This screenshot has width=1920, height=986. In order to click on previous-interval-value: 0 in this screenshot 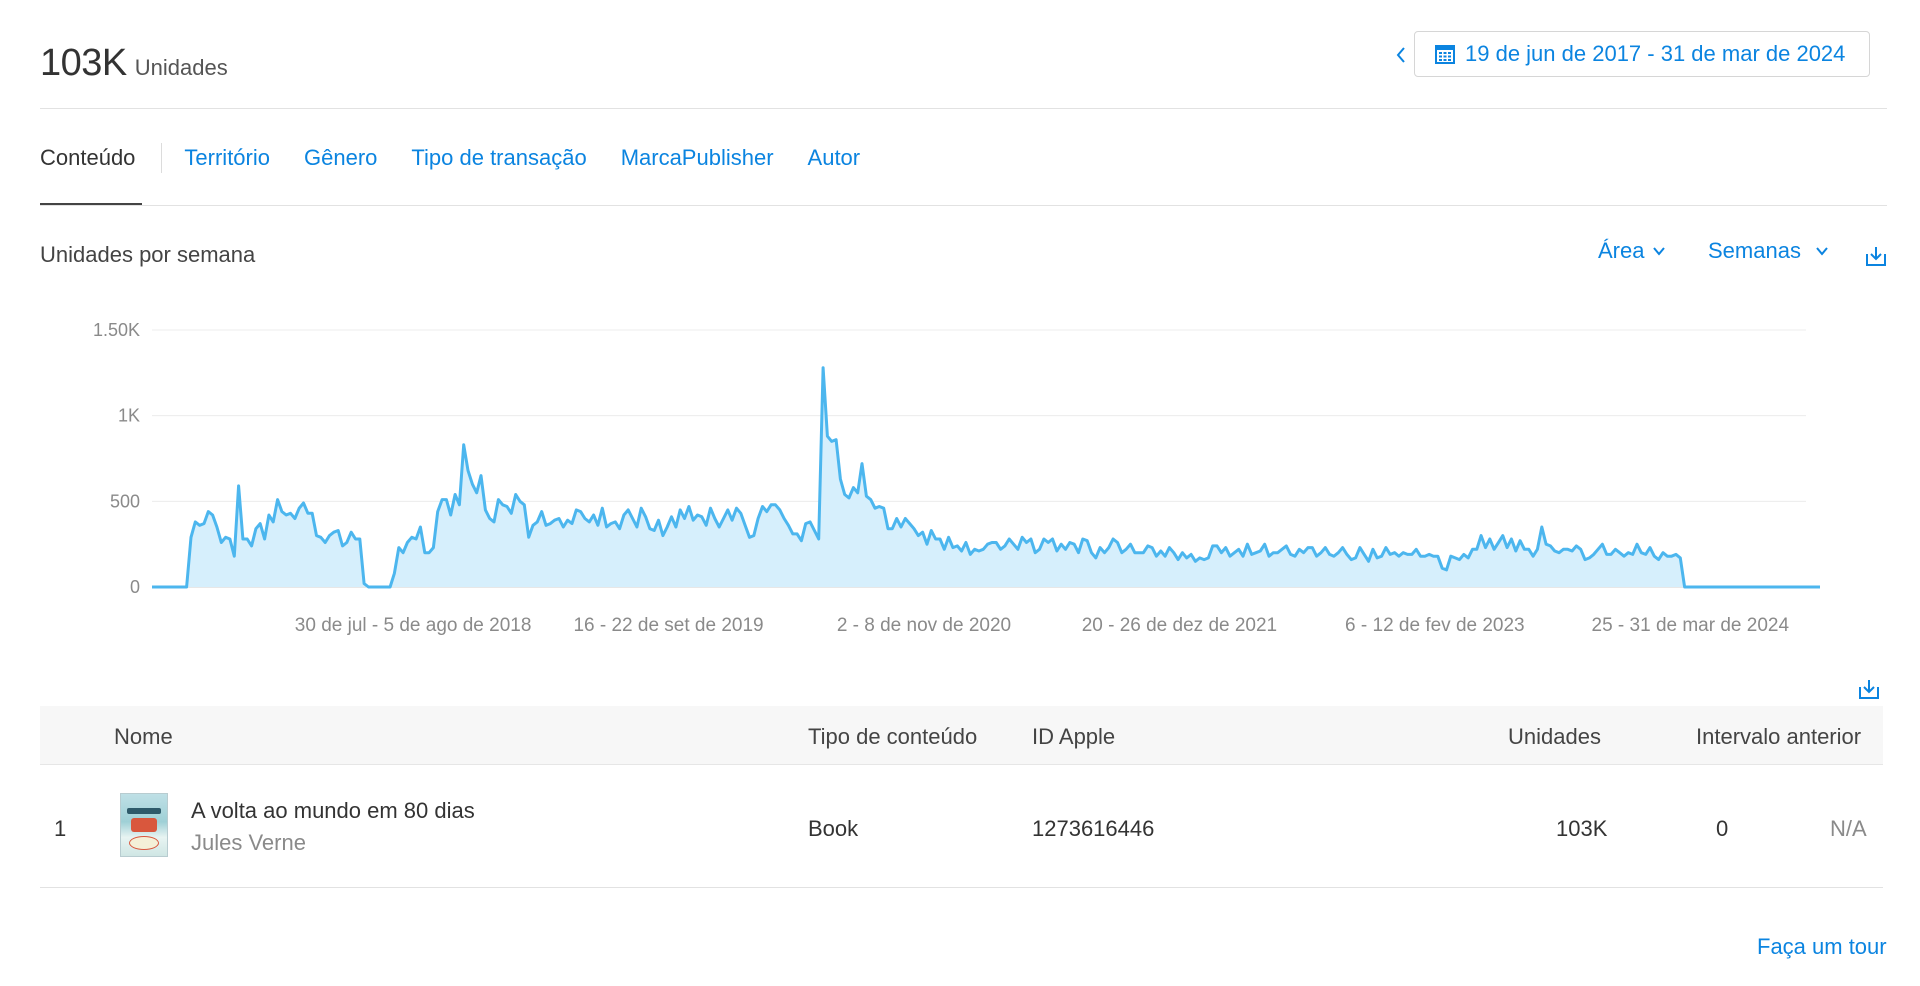, I will do `click(1722, 828)`.